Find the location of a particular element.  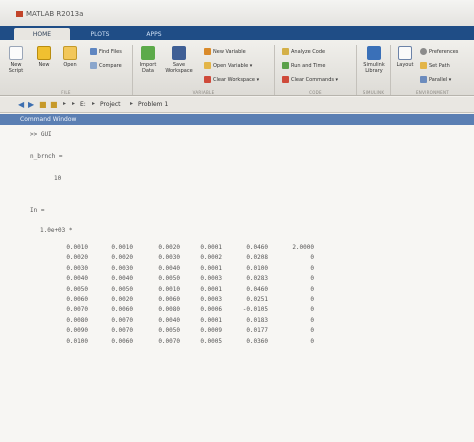

new-script-icon is located at coordinates (16, 53).